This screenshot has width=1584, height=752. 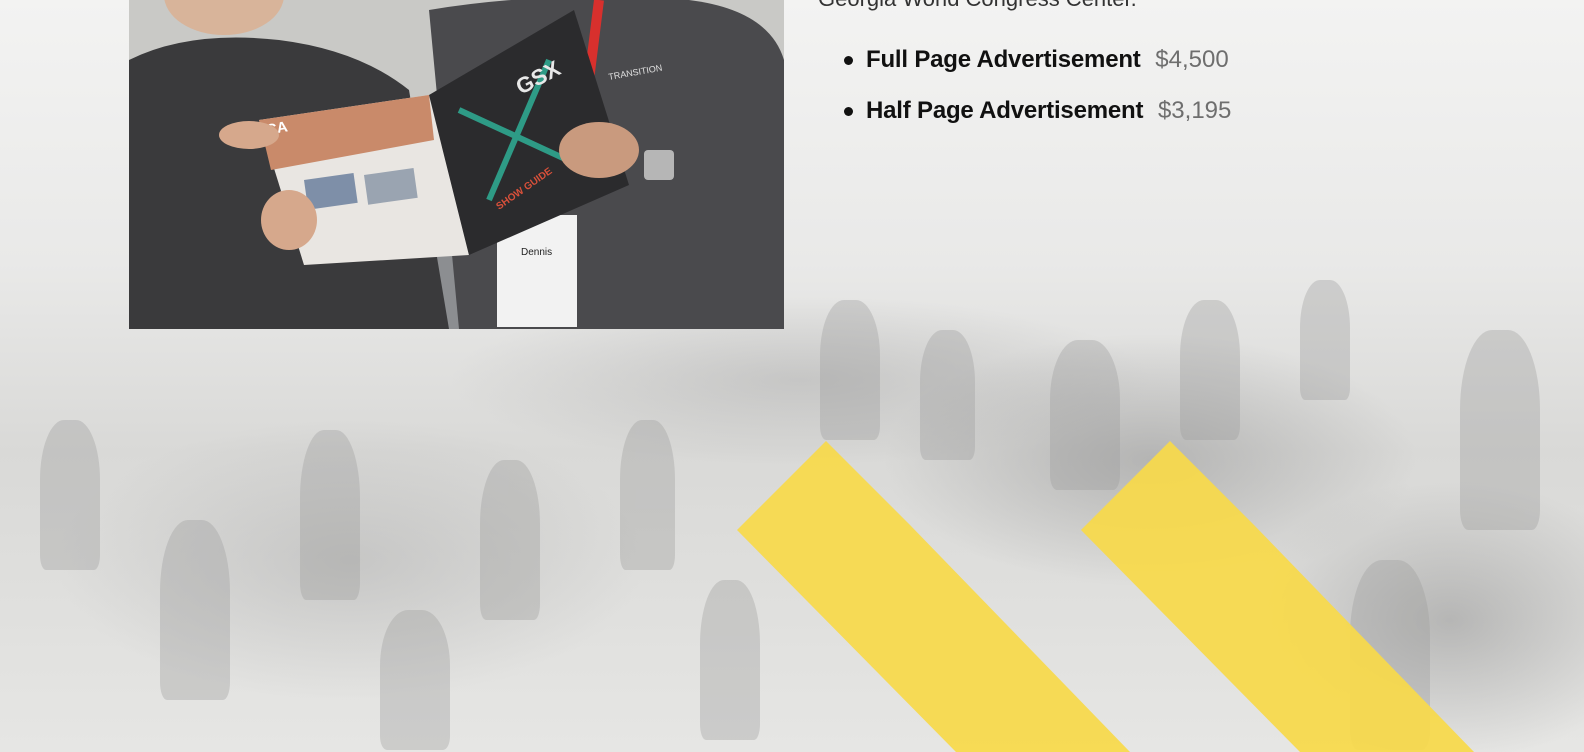 I want to click on list-item-half-page-ad: Half Page Advertisement $3,195, so click(x=1036, y=120).